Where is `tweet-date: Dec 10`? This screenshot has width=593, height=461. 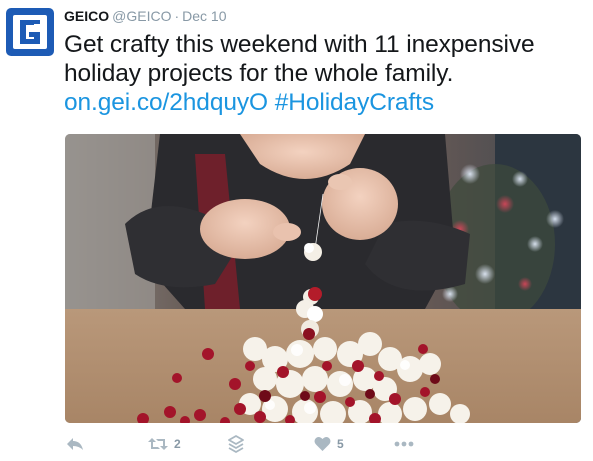
tweet-date: Dec 10 is located at coordinates (204, 16).